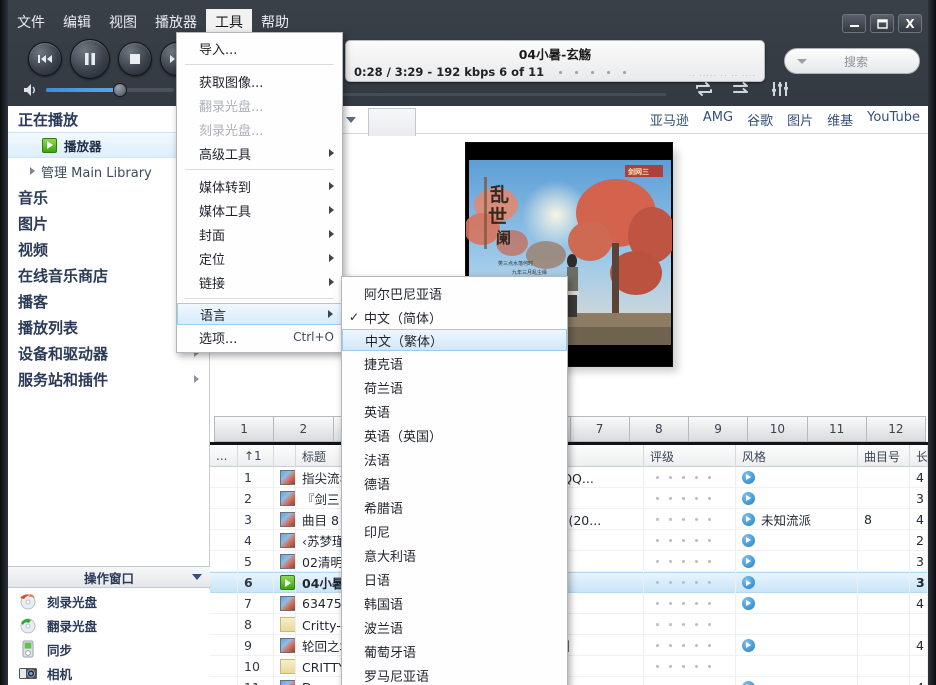  Describe the element at coordinates (704, 89) in the screenshot. I see `repeat-icon` at that location.